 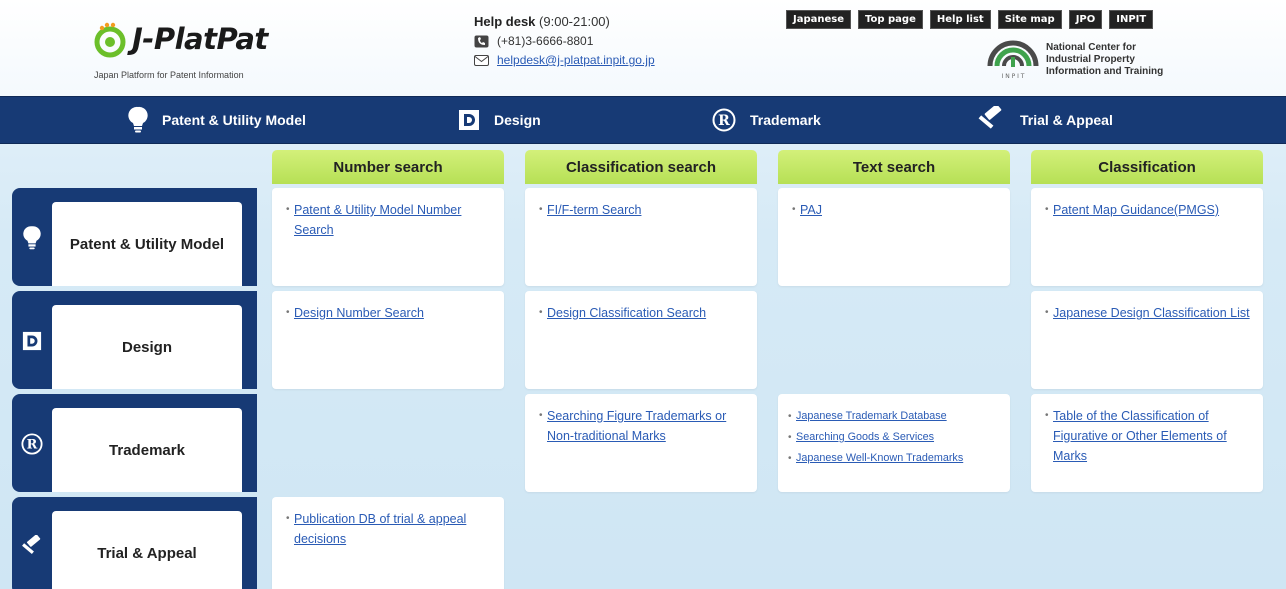 What do you see at coordinates (1090, 59) in the screenshot?
I see `inpit-line2: Industrial Property` at bounding box center [1090, 59].